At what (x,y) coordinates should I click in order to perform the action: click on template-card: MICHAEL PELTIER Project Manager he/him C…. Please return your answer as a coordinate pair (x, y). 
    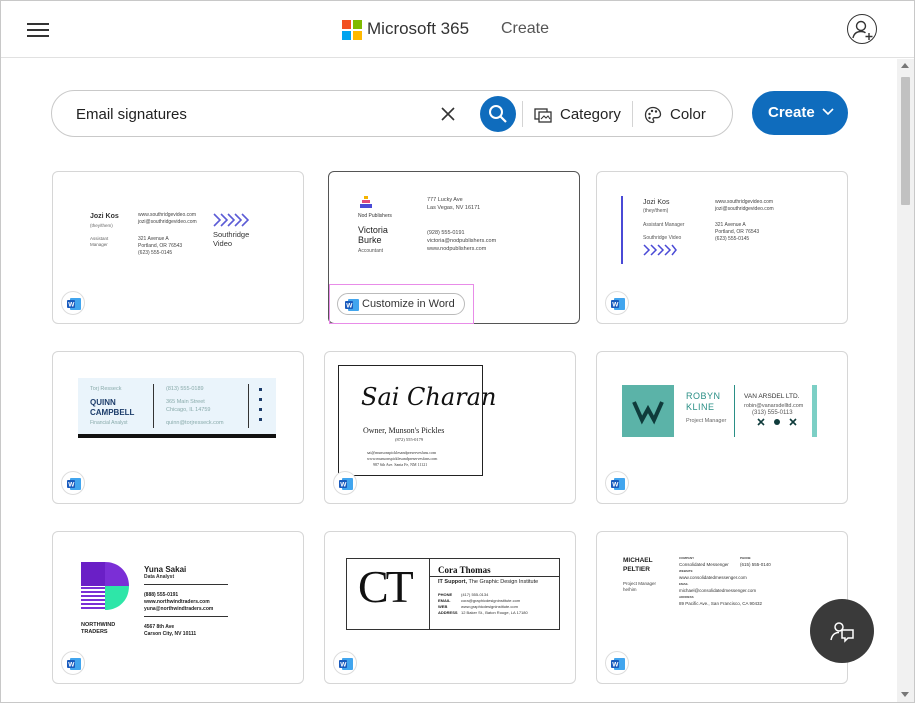
    Looking at the image, I should click on (722, 607).